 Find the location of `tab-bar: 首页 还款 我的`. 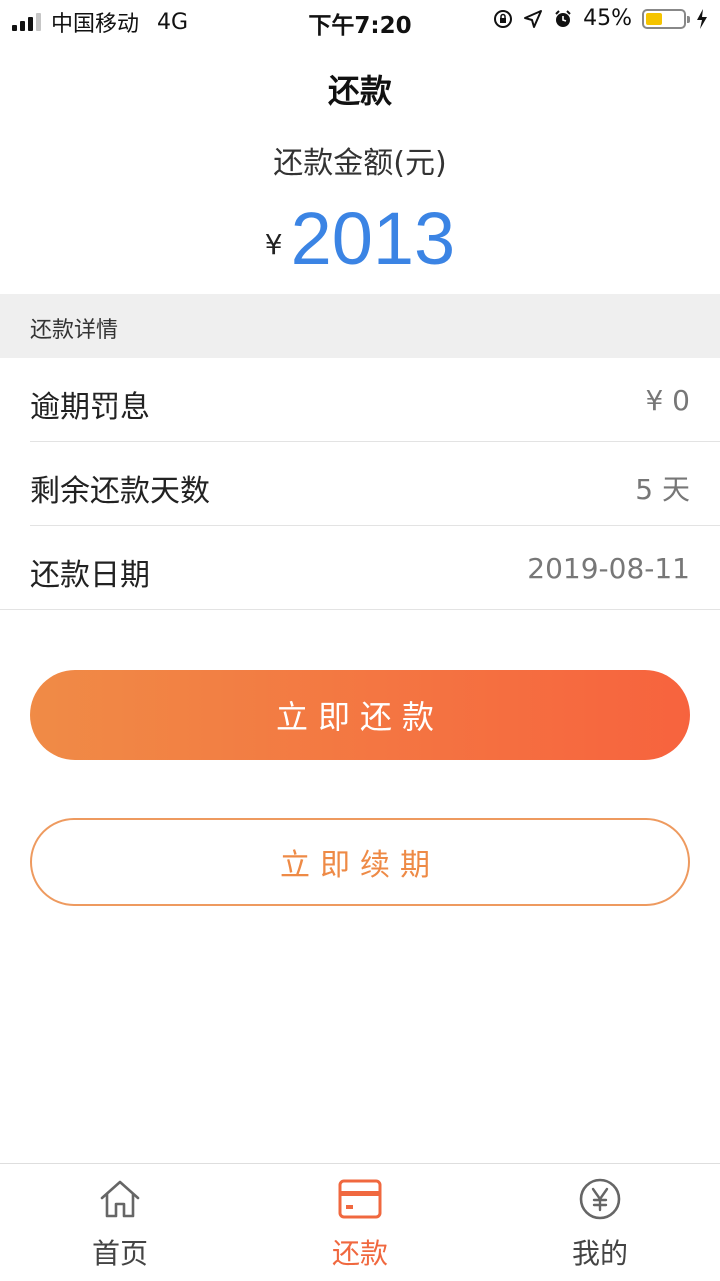

tab-bar: 首页 还款 我的 is located at coordinates (360, 1222).